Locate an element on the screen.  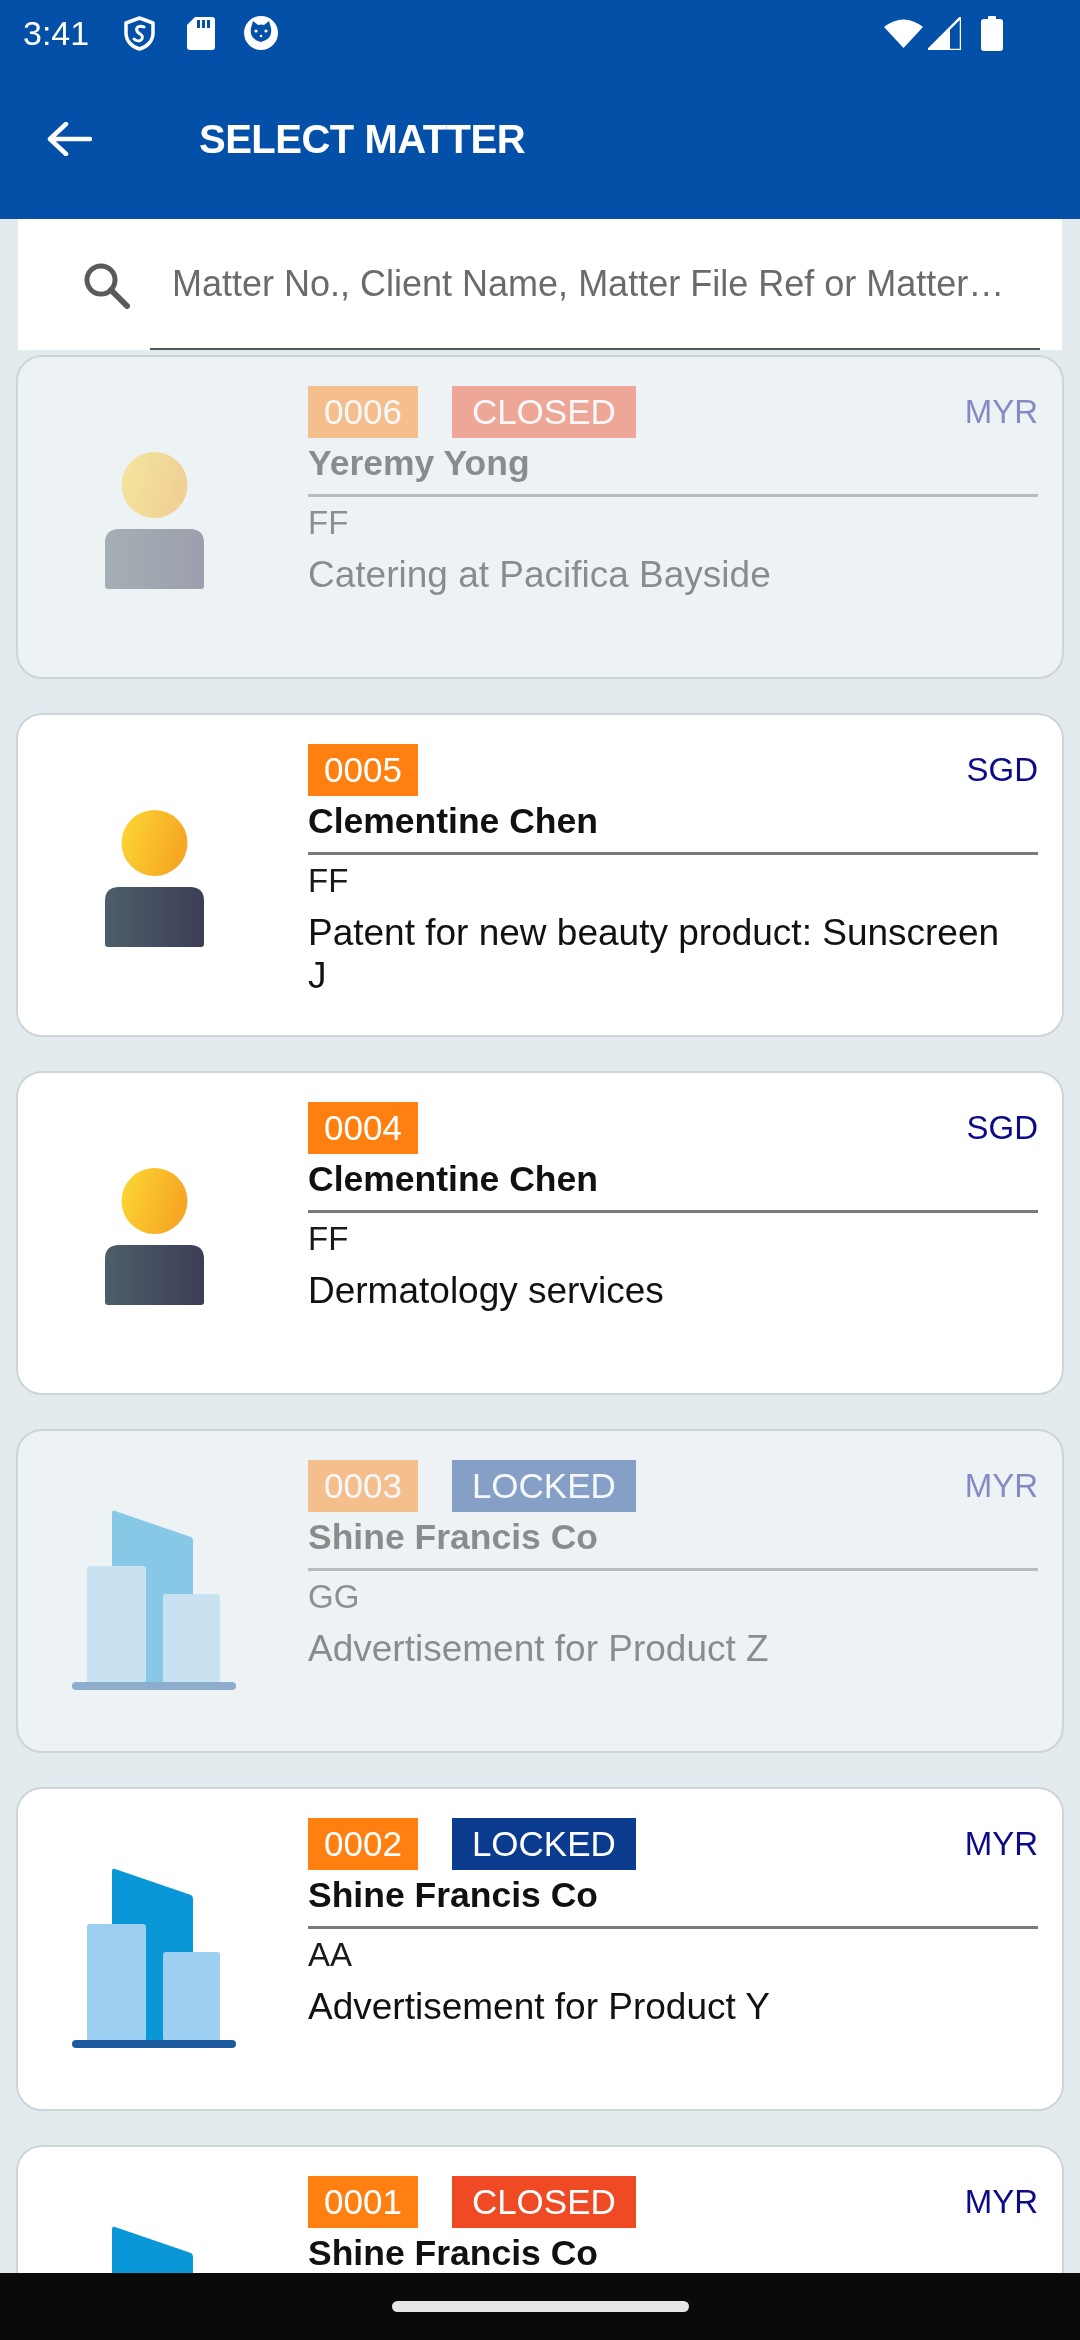
status-time: 3:41 is located at coordinates (56, 33).